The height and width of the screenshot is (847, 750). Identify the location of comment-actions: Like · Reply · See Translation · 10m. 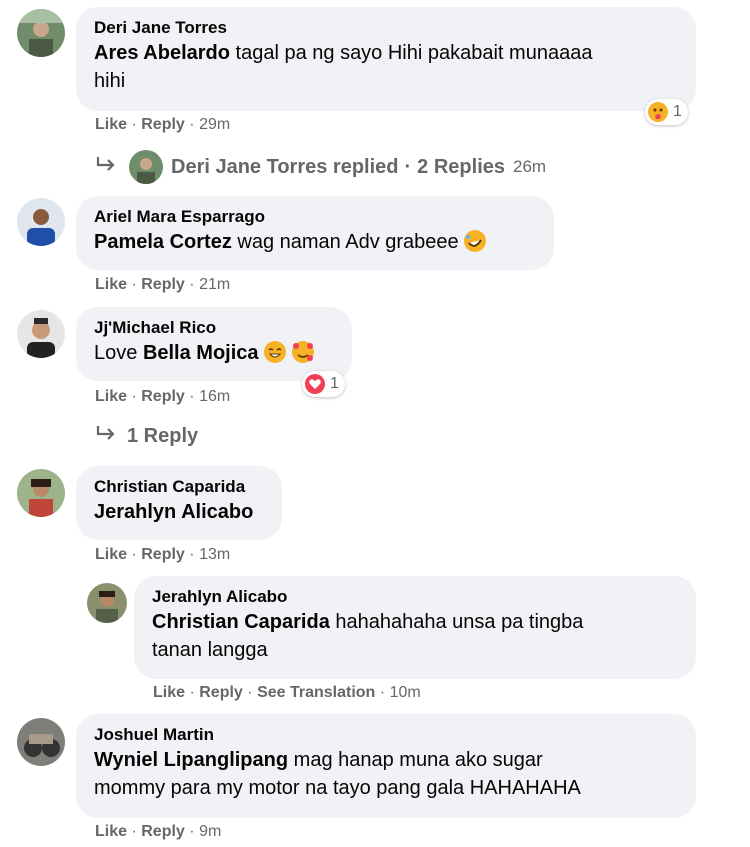
(287, 692).